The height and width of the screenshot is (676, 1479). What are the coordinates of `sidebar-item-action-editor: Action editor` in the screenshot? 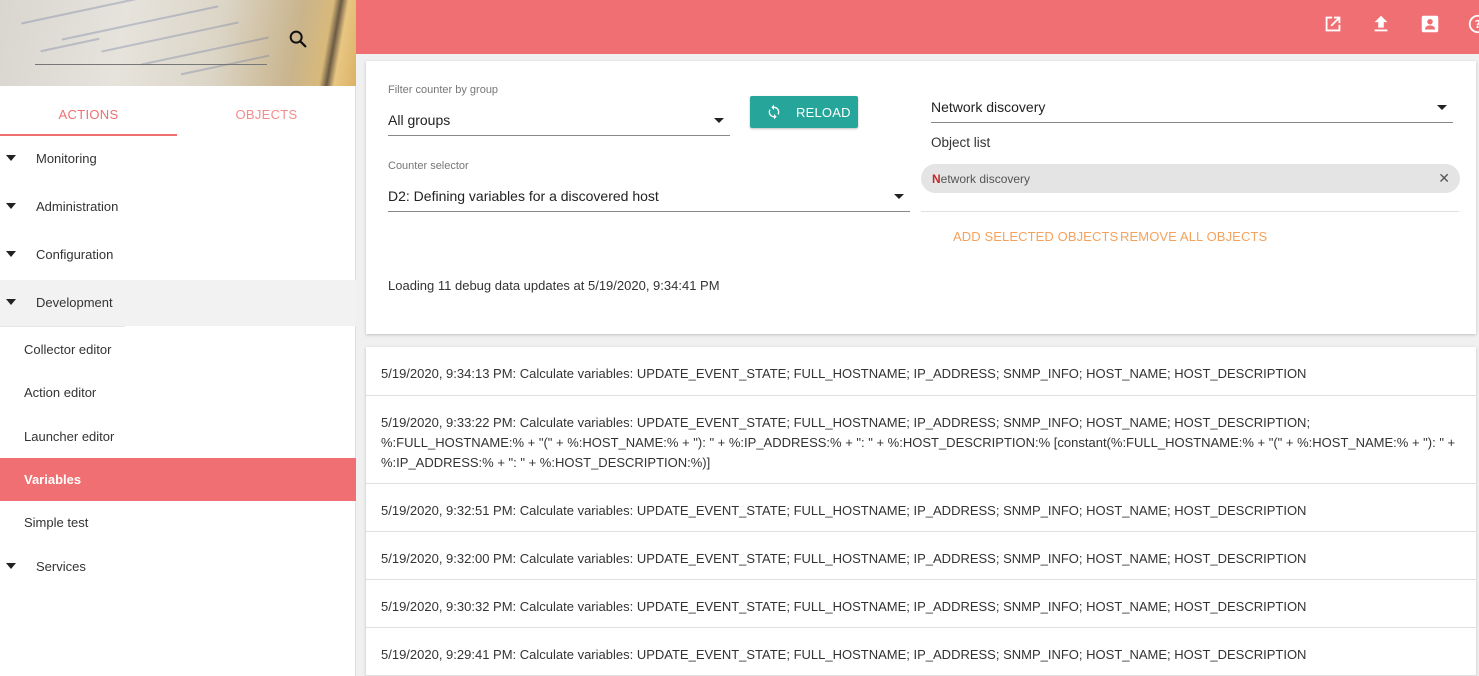 It's located at (178, 392).